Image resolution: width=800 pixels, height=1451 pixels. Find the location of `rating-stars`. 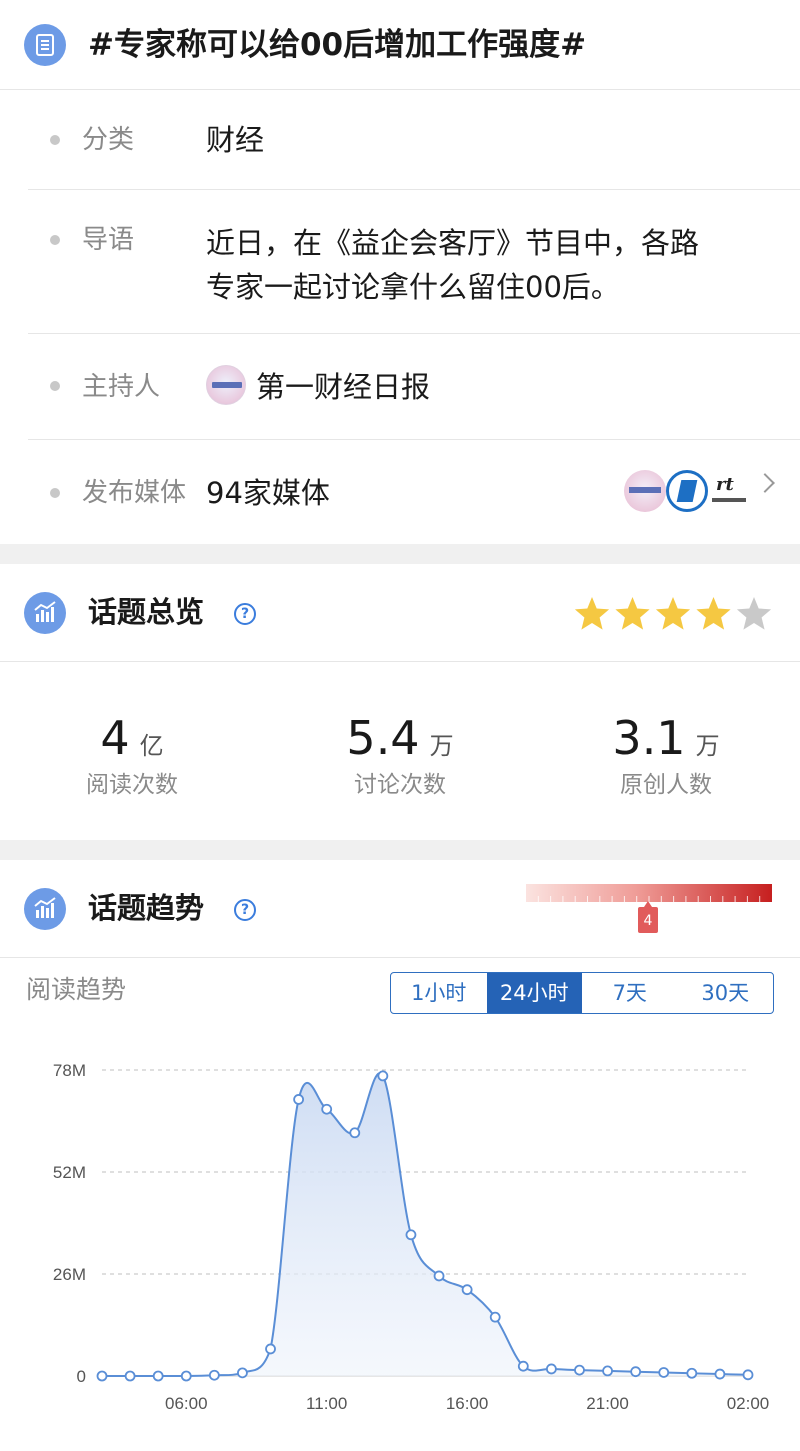

rating-stars is located at coordinates (673, 613).